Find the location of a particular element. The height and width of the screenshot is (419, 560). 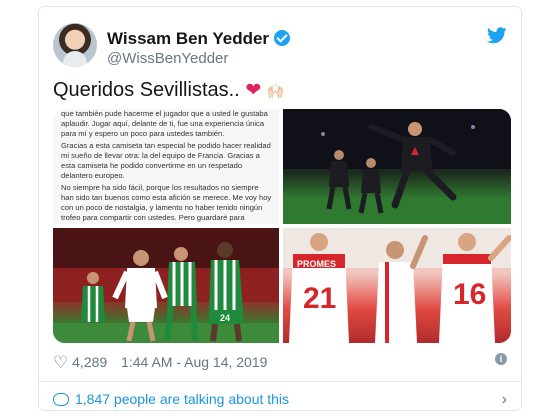

verified-badge-icon is located at coordinates (282, 38).